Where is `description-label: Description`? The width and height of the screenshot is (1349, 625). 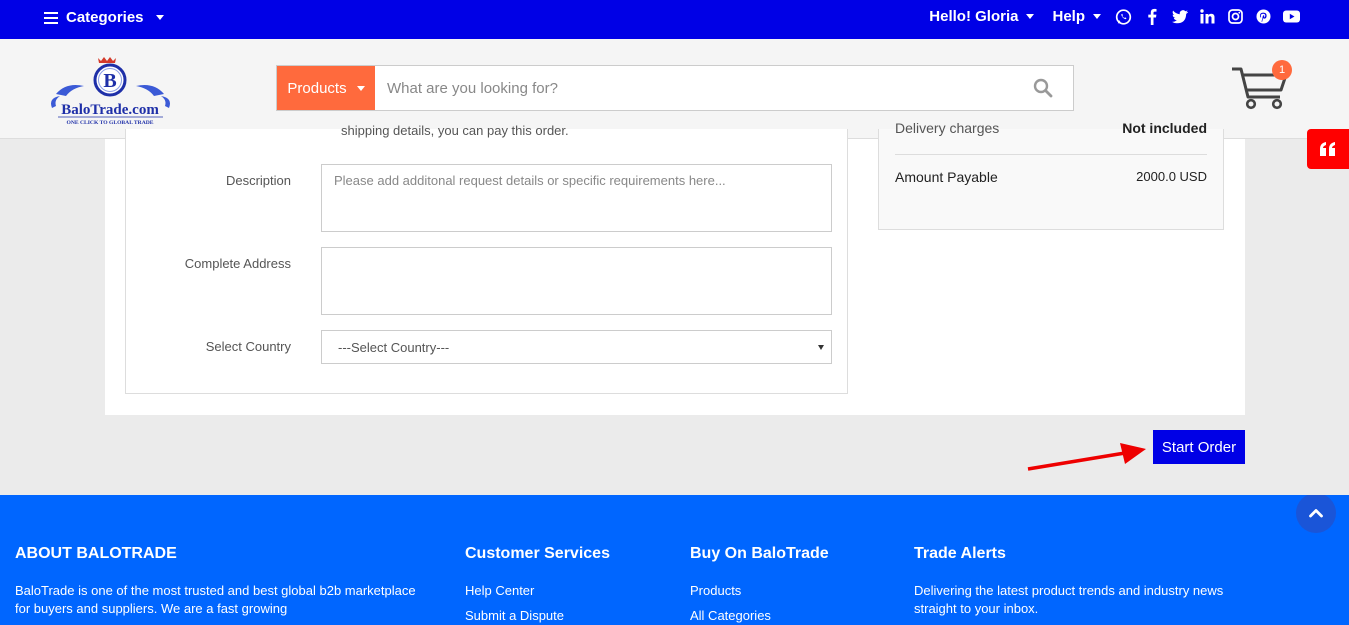
description-label: Description is located at coordinates (258, 180).